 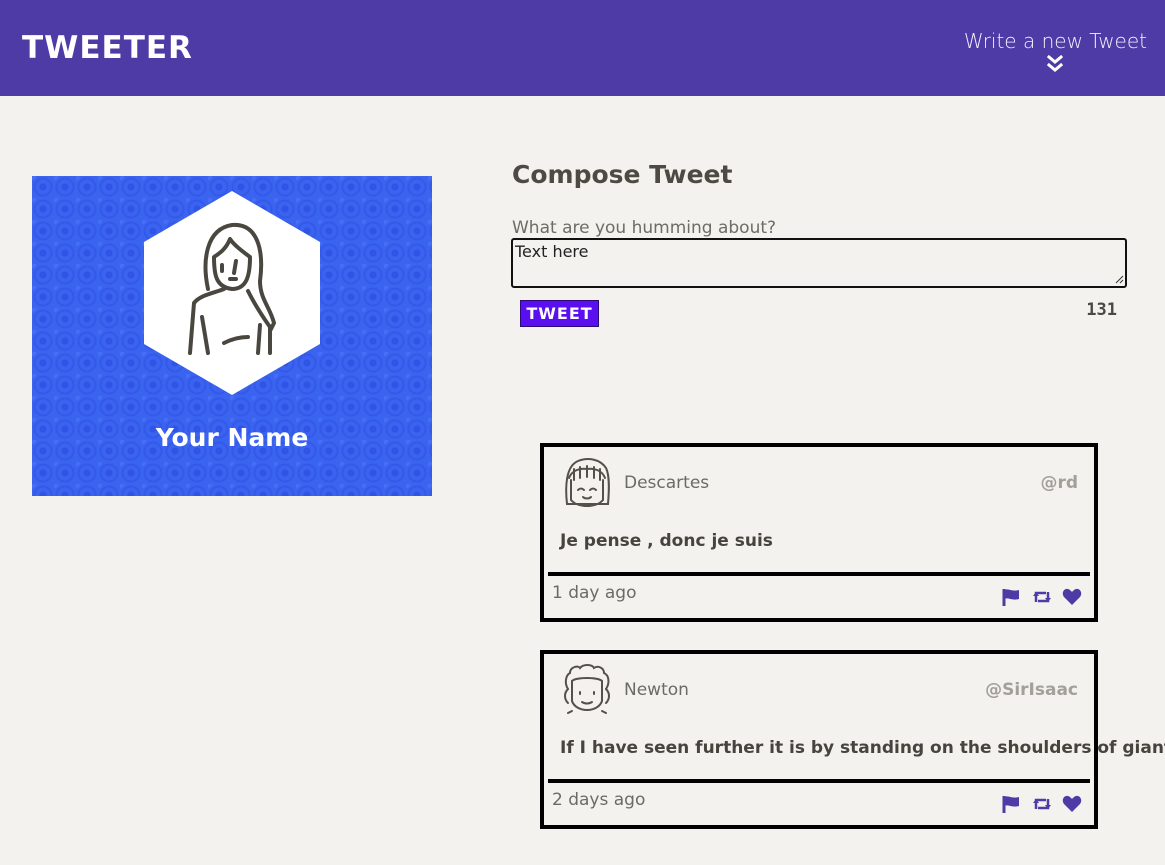 What do you see at coordinates (819, 263) in the screenshot?
I see `tweet-textarea` at bounding box center [819, 263].